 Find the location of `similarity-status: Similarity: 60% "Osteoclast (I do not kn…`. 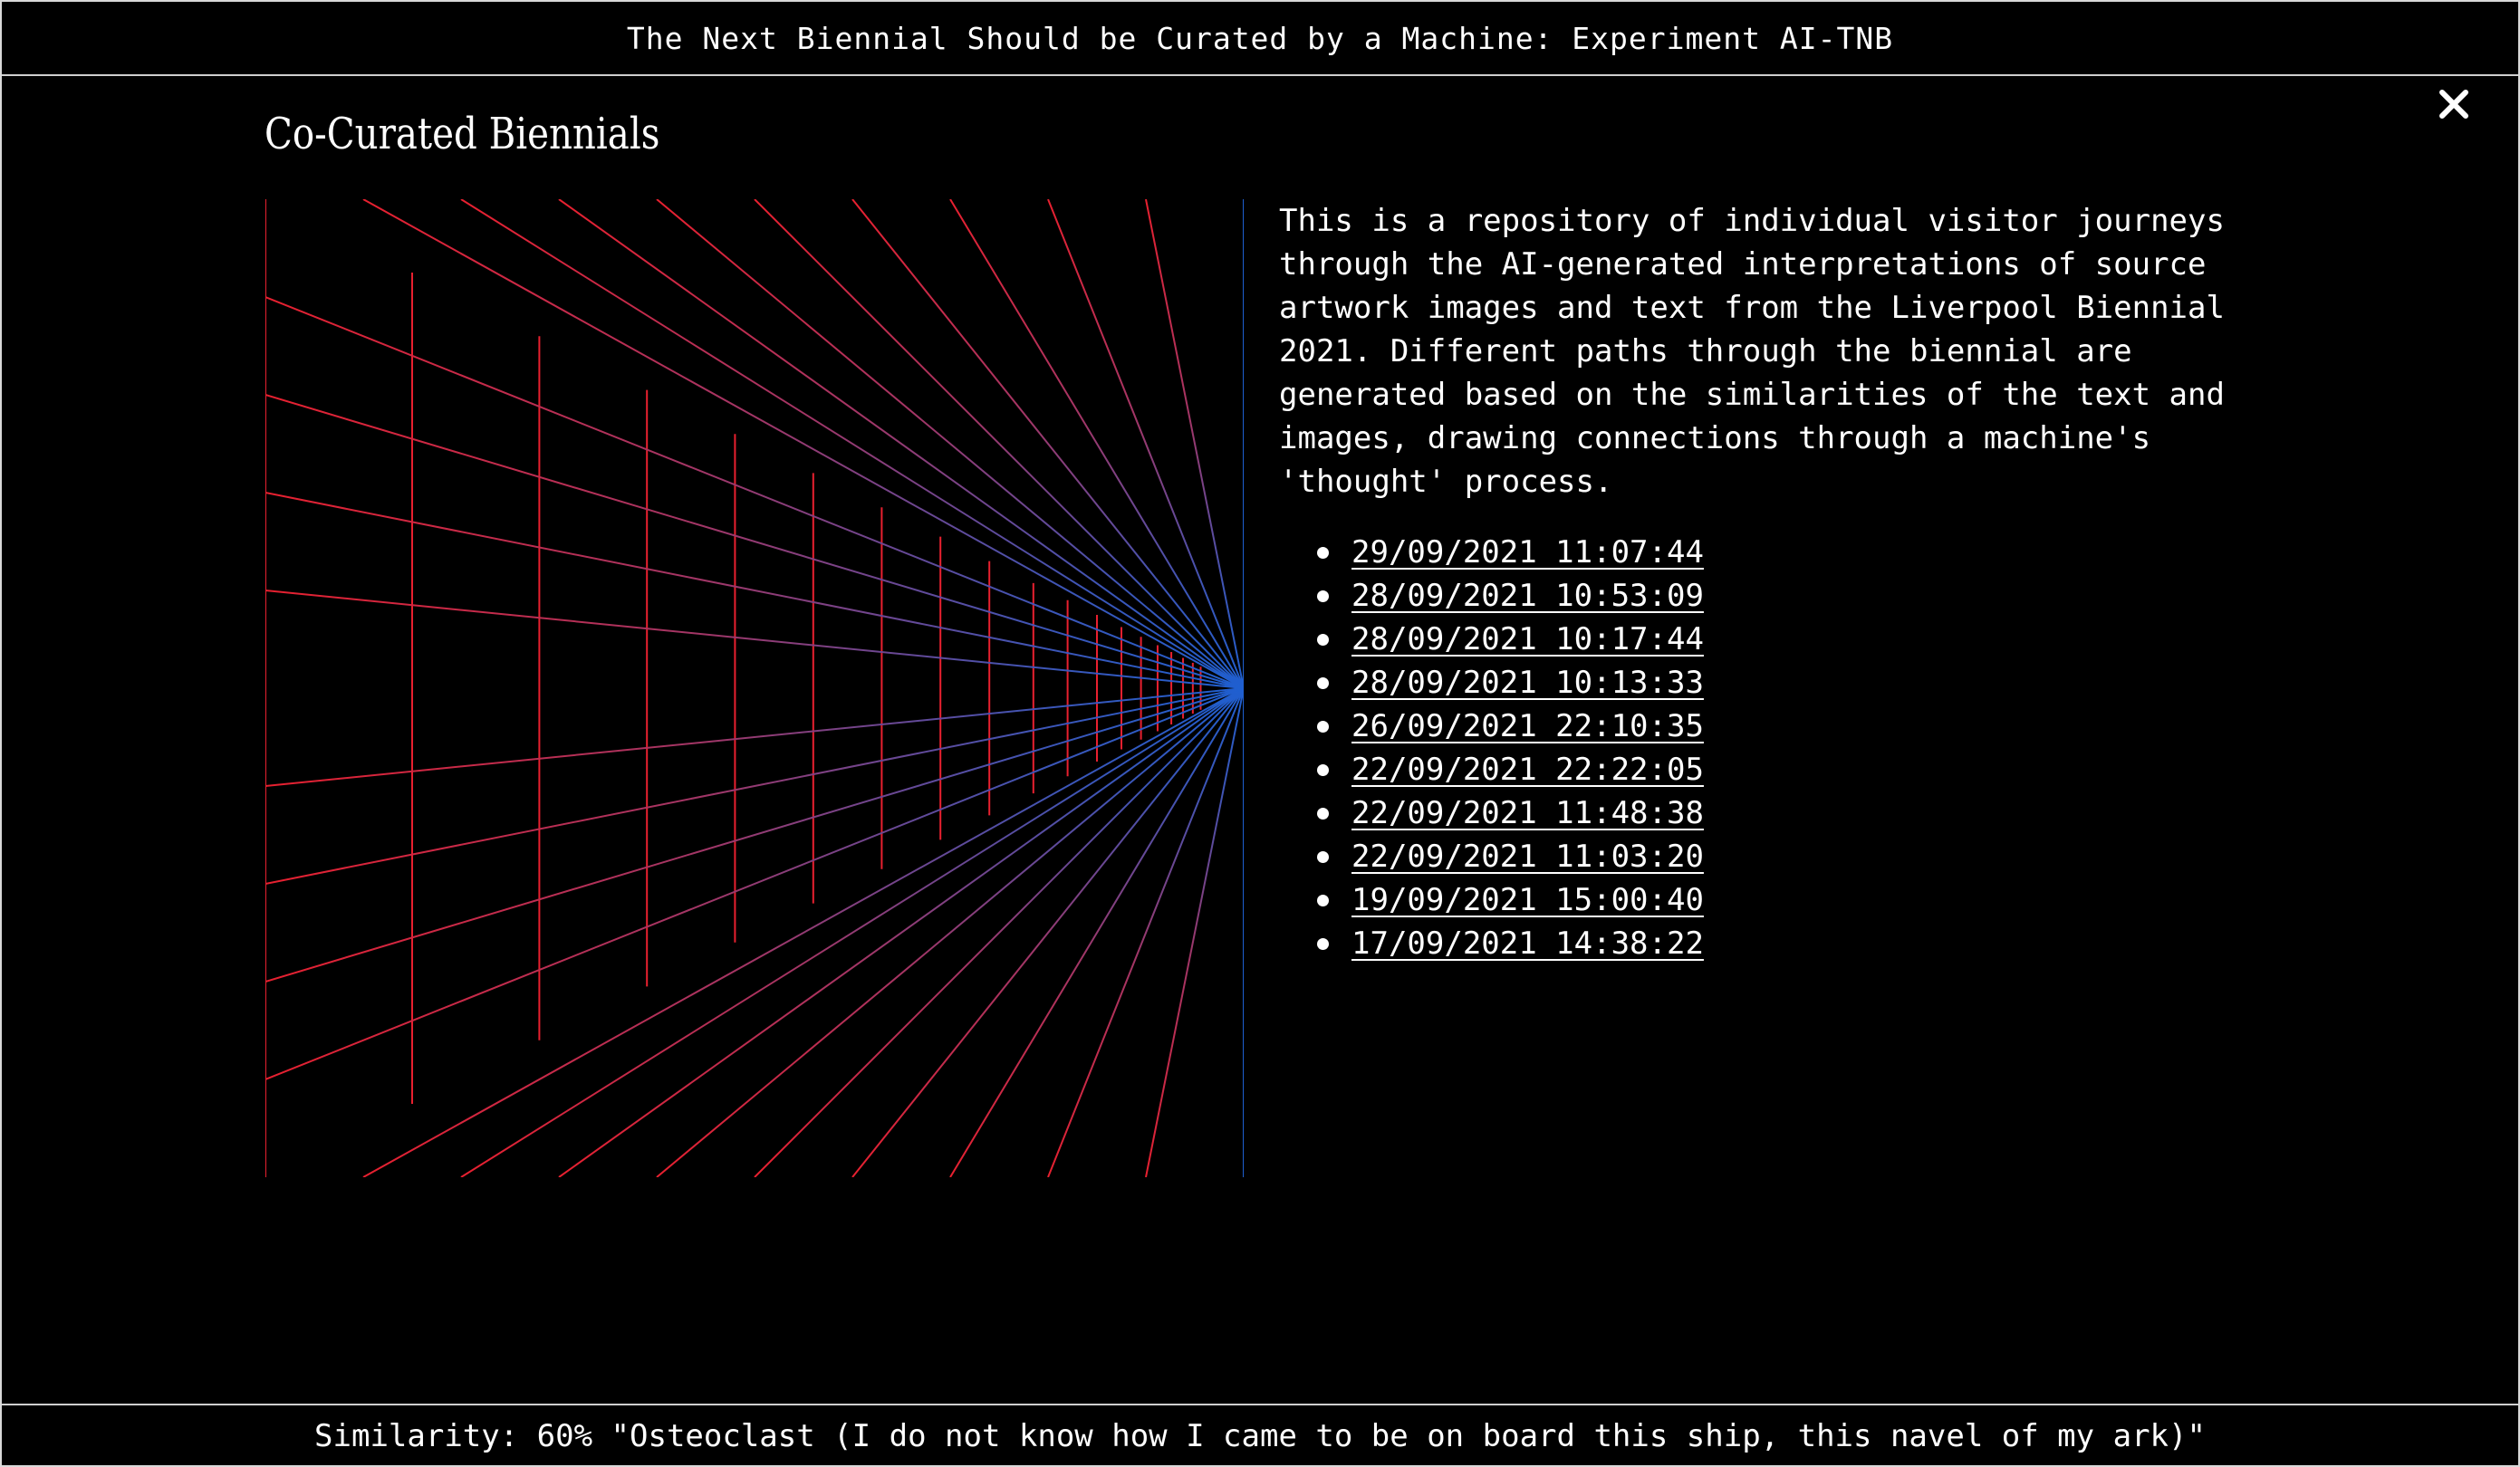

similarity-status: Similarity: 60% "Osteoclast (I do not kn… is located at coordinates (1260, 1436).